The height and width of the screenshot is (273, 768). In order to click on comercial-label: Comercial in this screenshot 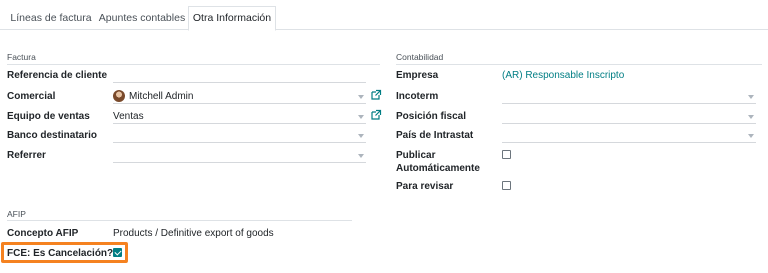, I will do `click(31, 96)`.